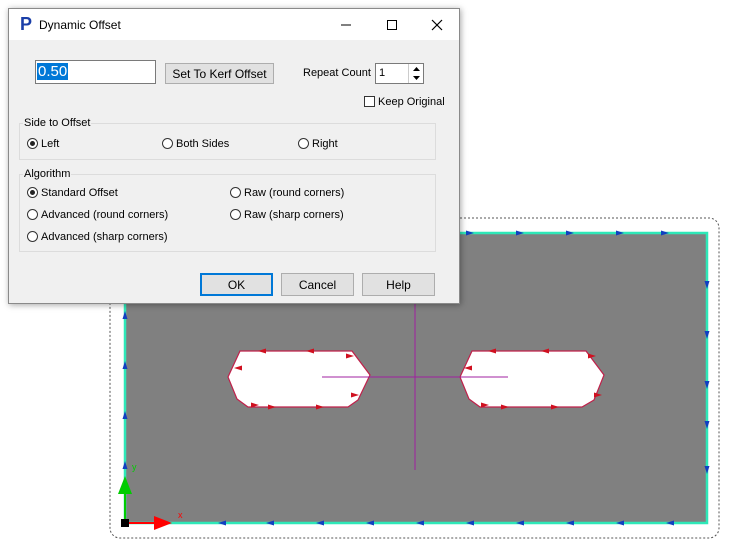 The image size is (746, 555). Describe the element at coordinates (53, 71) in the screenshot. I see `offset-value-text: 0.50` at that location.